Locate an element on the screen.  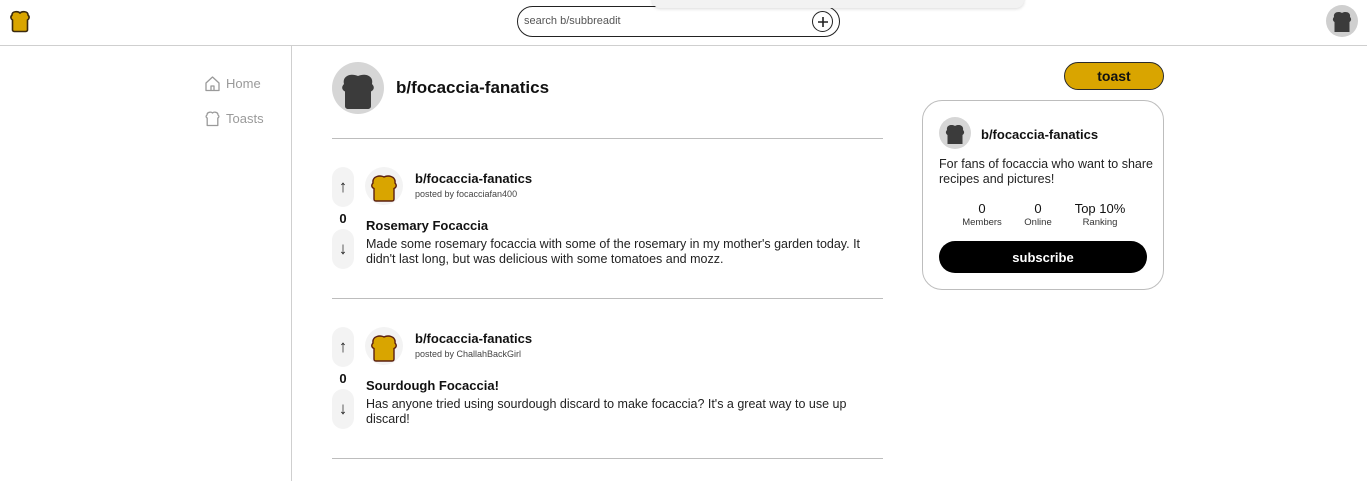
sidebar-divider is located at coordinates (291, 263).